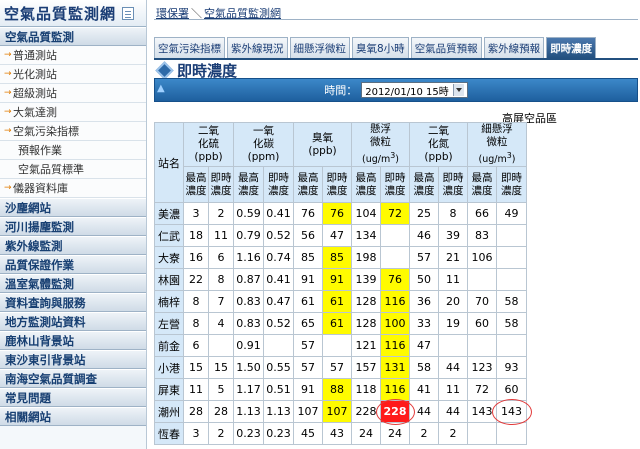  Describe the element at coordinates (196, 302) in the screenshot. I see `value-cell: 8` at that location.